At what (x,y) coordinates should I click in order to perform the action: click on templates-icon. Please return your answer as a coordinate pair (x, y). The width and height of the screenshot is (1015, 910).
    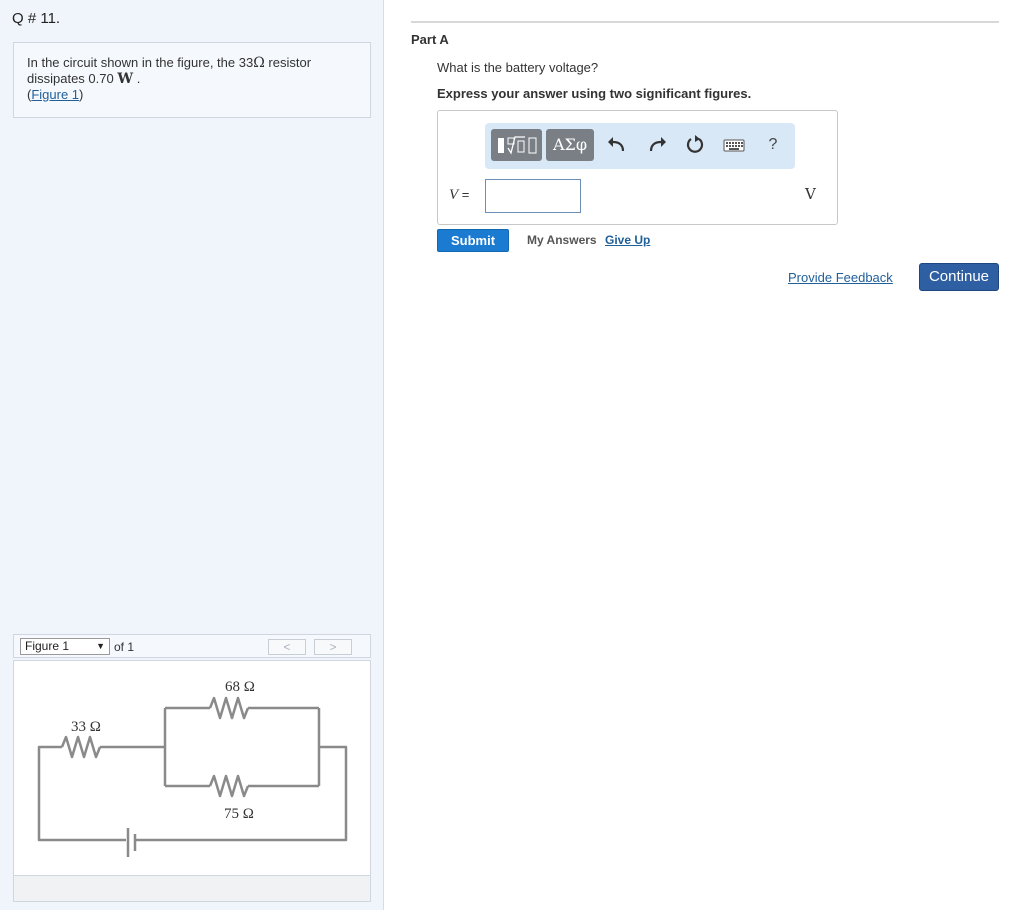
    Looking at the image, I should click on (517, 145).